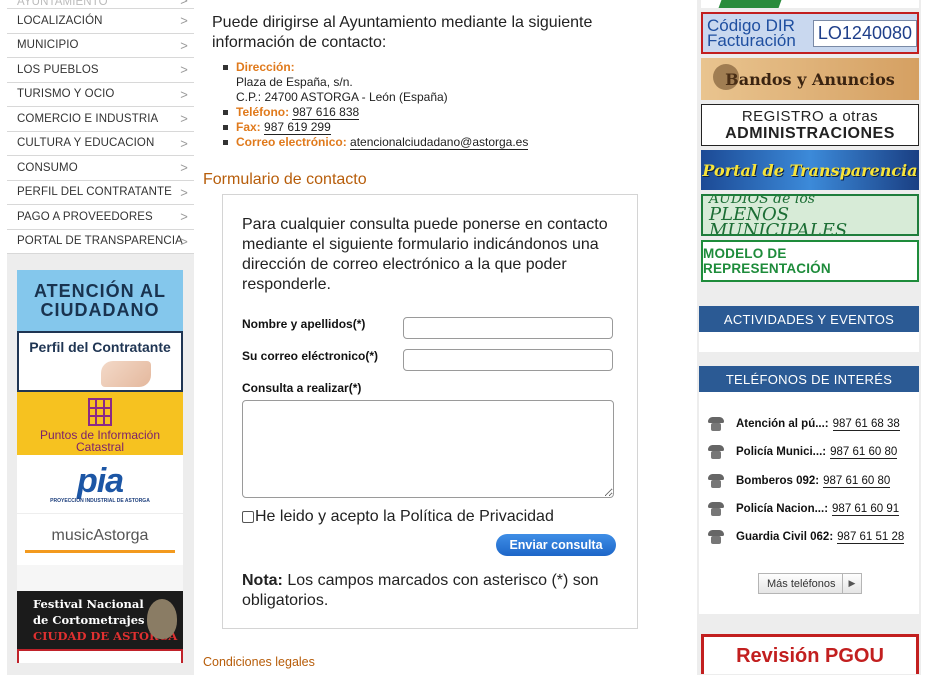 This screenshot has width=927, height=675. Describe the element at coordinates (100, 441) in the screenshot. I see `banner-label: Puntos de Información Catastral` at that location.